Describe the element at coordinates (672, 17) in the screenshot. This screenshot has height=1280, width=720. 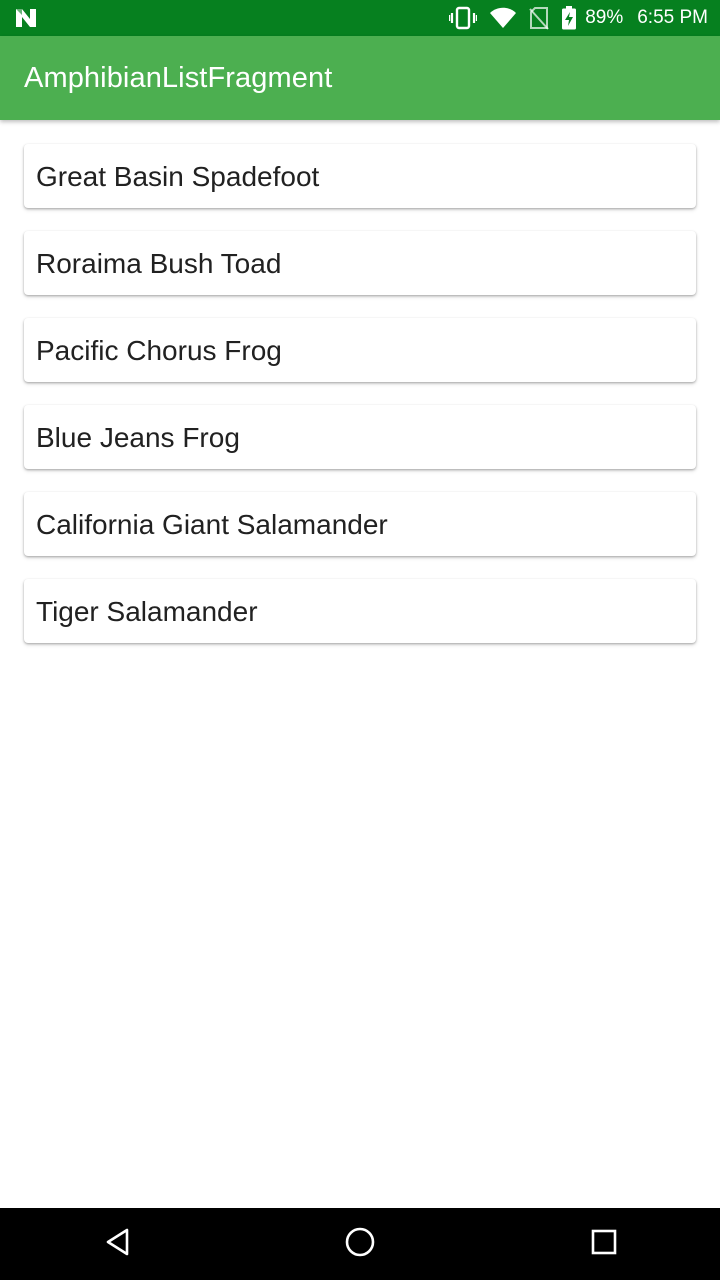
I see `clock: 6:55 PM` at that location.